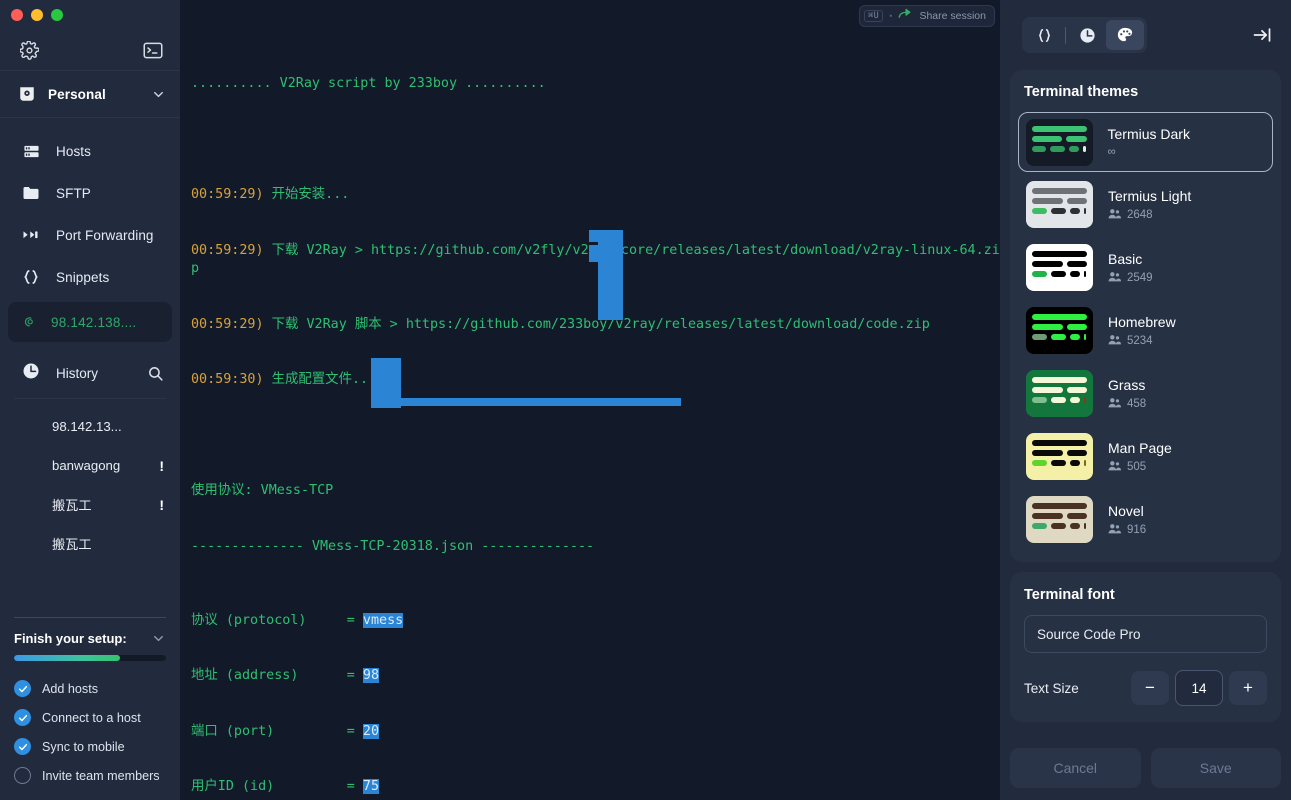  What do you see at coordinates (1126, 510) in the screenshot?
I see `theme-name: Novel` at bounding box center [1126, 510].